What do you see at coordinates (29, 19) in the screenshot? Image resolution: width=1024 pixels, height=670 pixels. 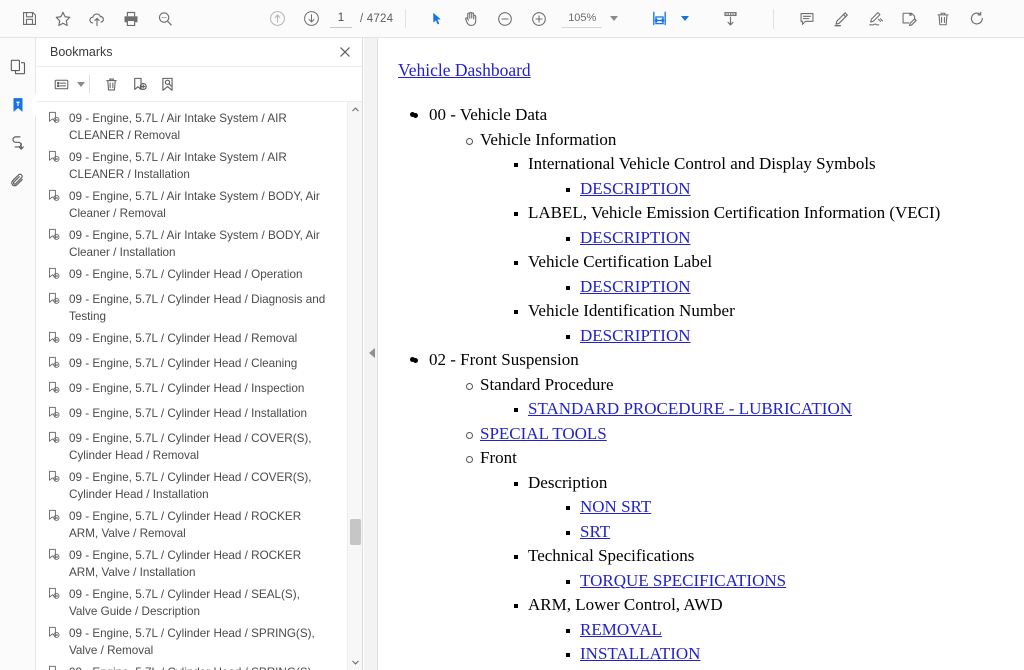 I see `save-icon` at bounding box center [29, 19].